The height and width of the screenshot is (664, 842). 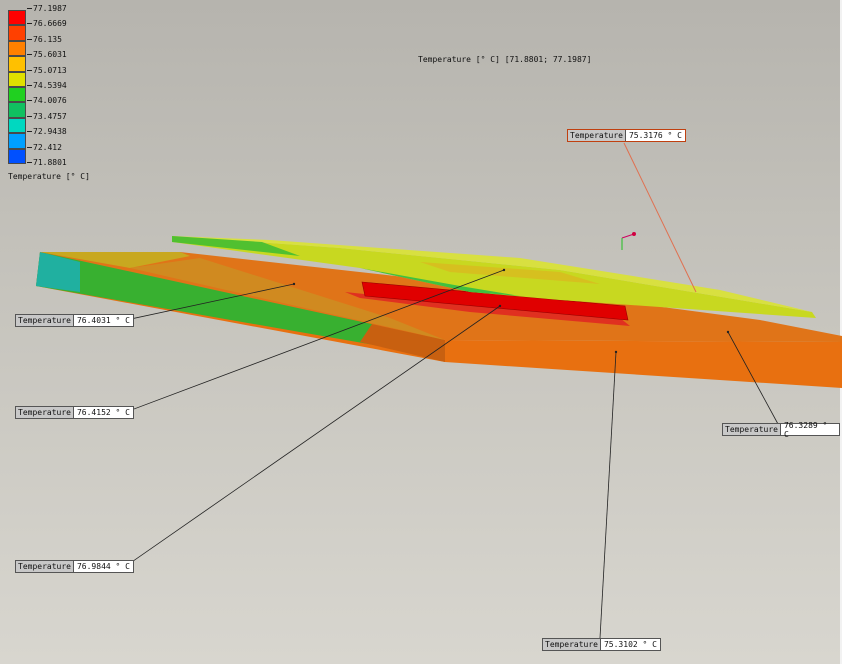 I want to click on legend-tick-label: 72.412, so click(x=47, y=147).